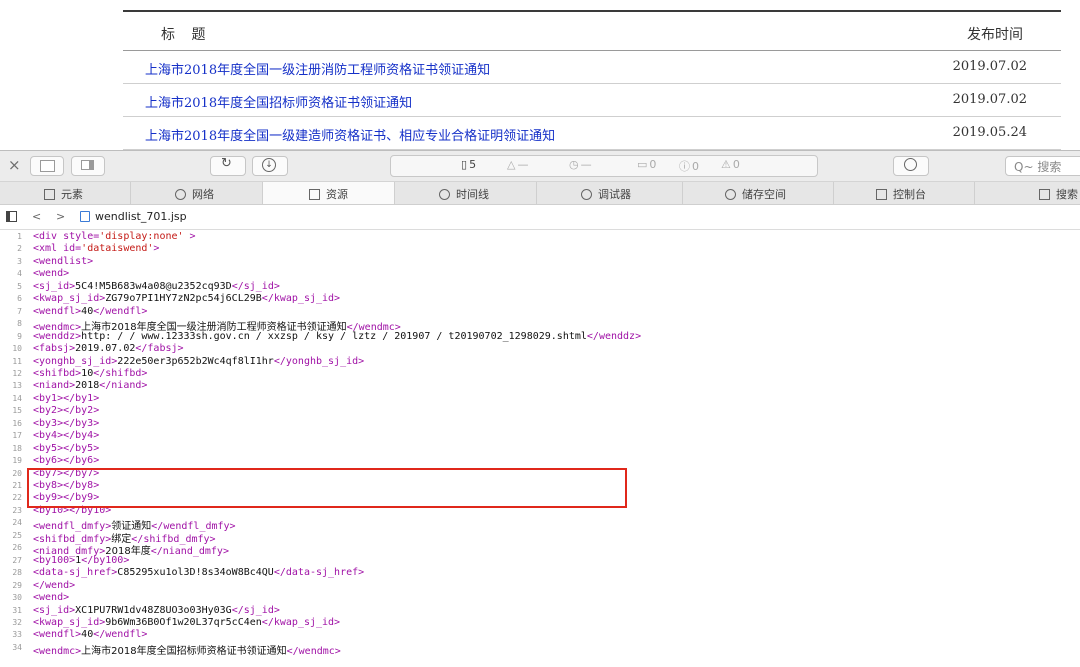  What do you see at coordinates (730, 194) in the screenshot?
I see `storage-icon` at bounding box center [730, 194].